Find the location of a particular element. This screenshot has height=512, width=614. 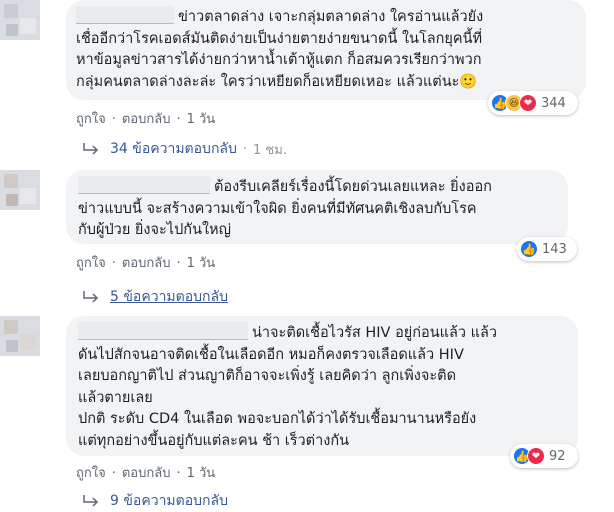

view-replies: 5 ข้อความตอบกลับ is located at coordinates (155, 297).